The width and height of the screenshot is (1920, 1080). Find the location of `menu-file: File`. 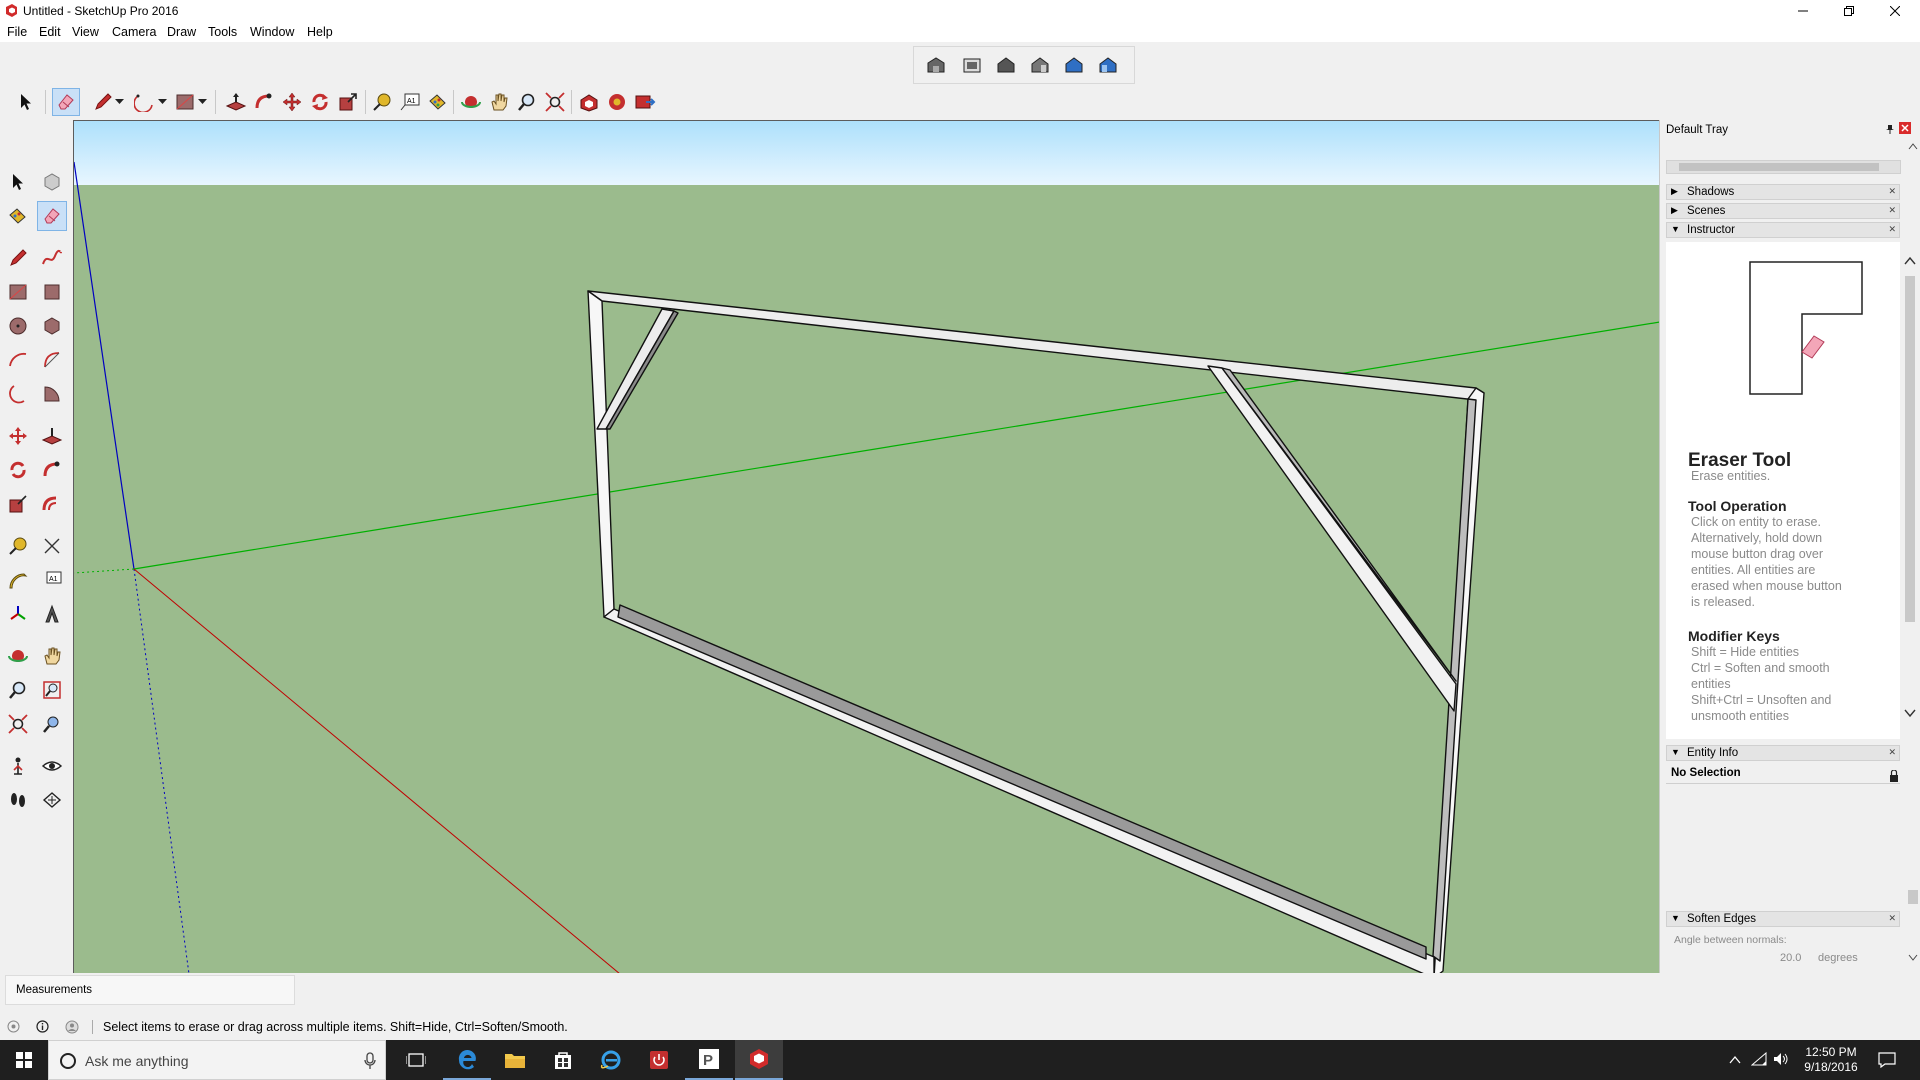

menu-file: File is located at coordinates (17, 32).